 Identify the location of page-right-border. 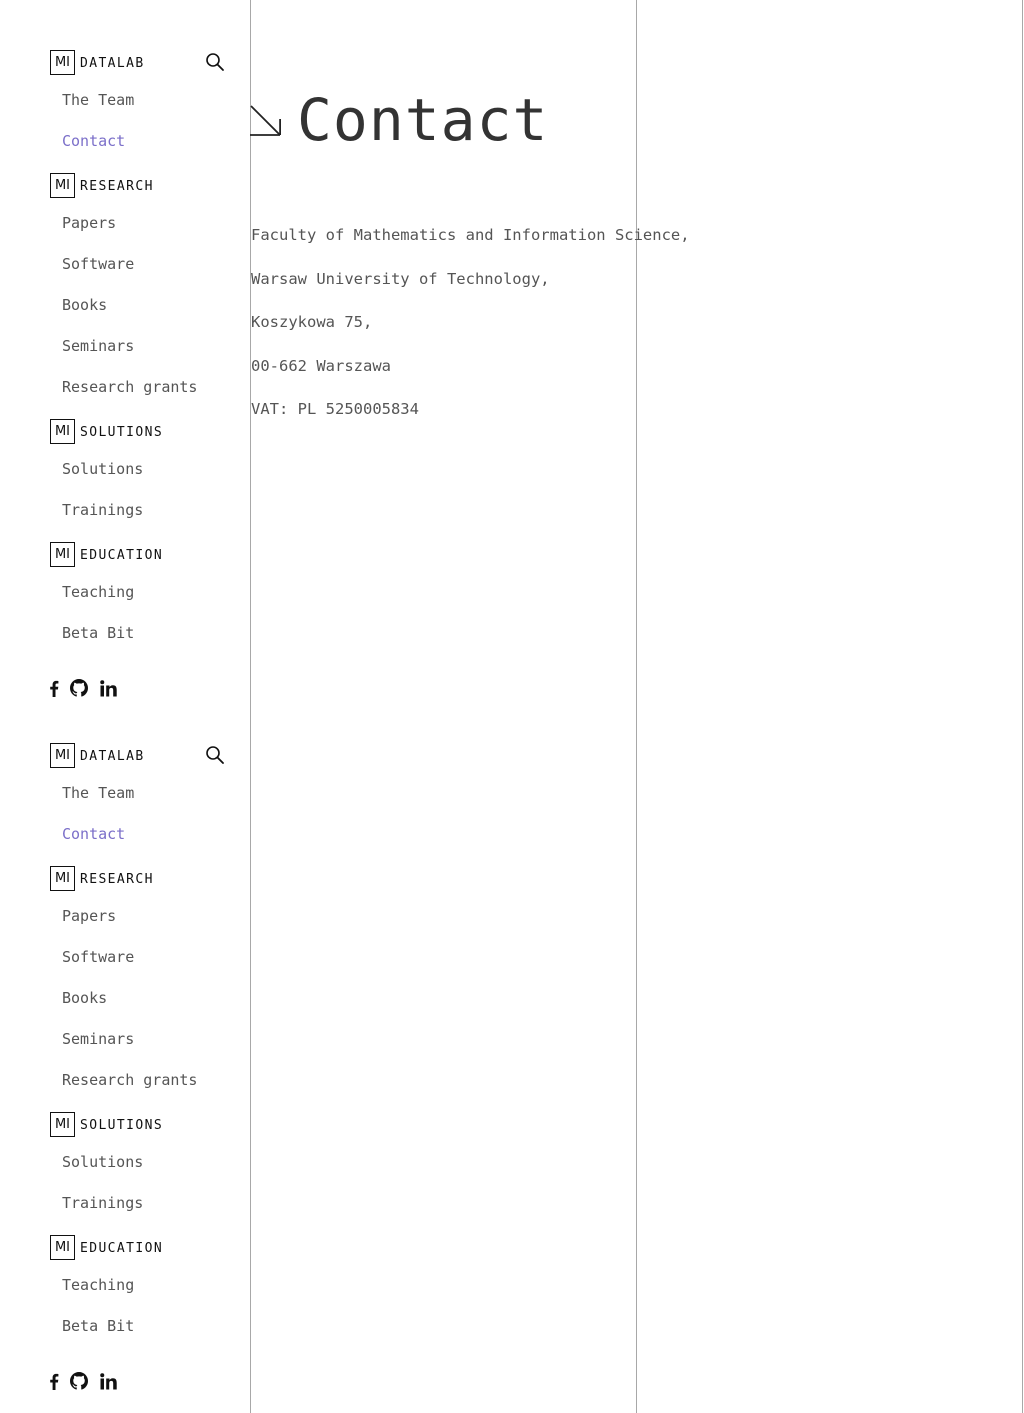
(1022, 706).